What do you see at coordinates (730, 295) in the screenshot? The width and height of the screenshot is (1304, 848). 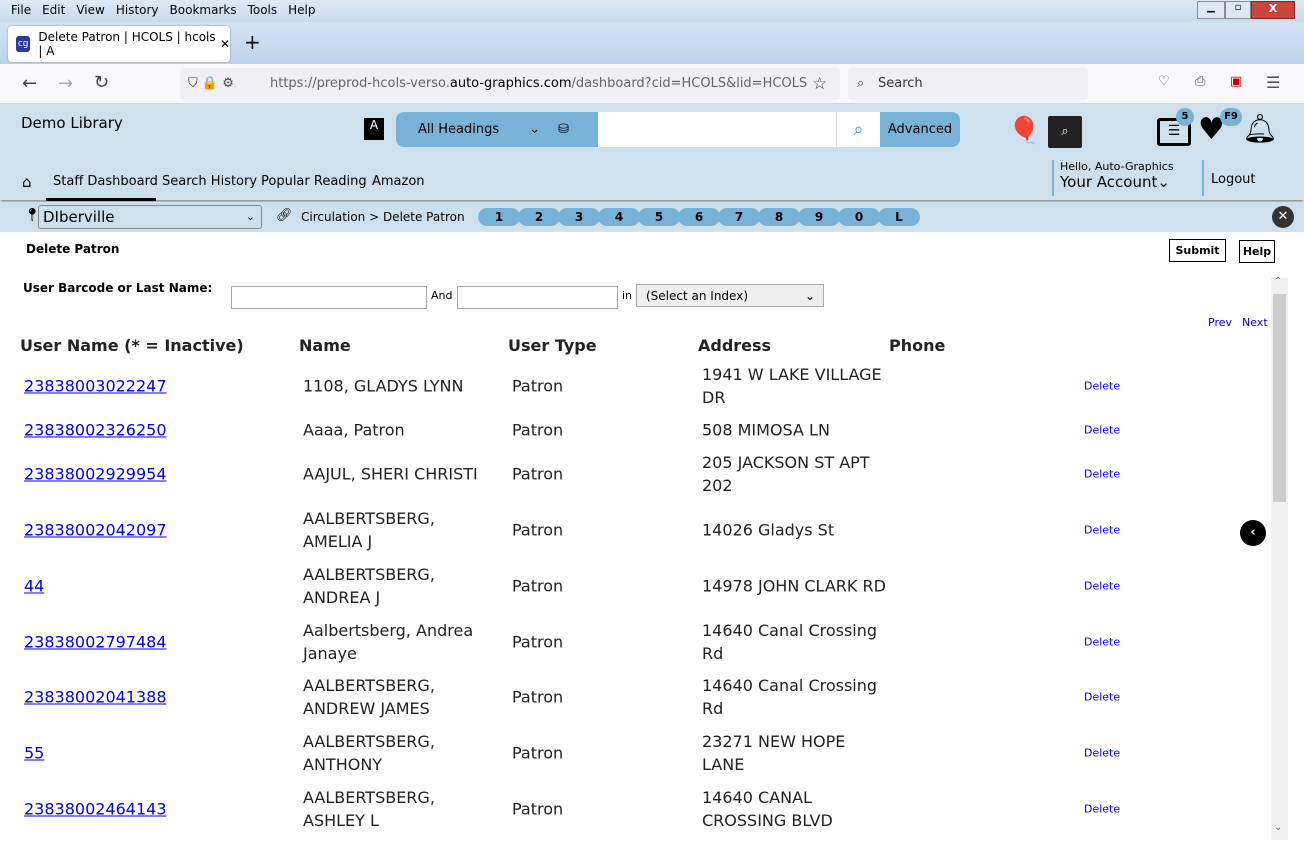 I see `index-select: (Select an Index) ⌄` at bounding box center [730, 295].